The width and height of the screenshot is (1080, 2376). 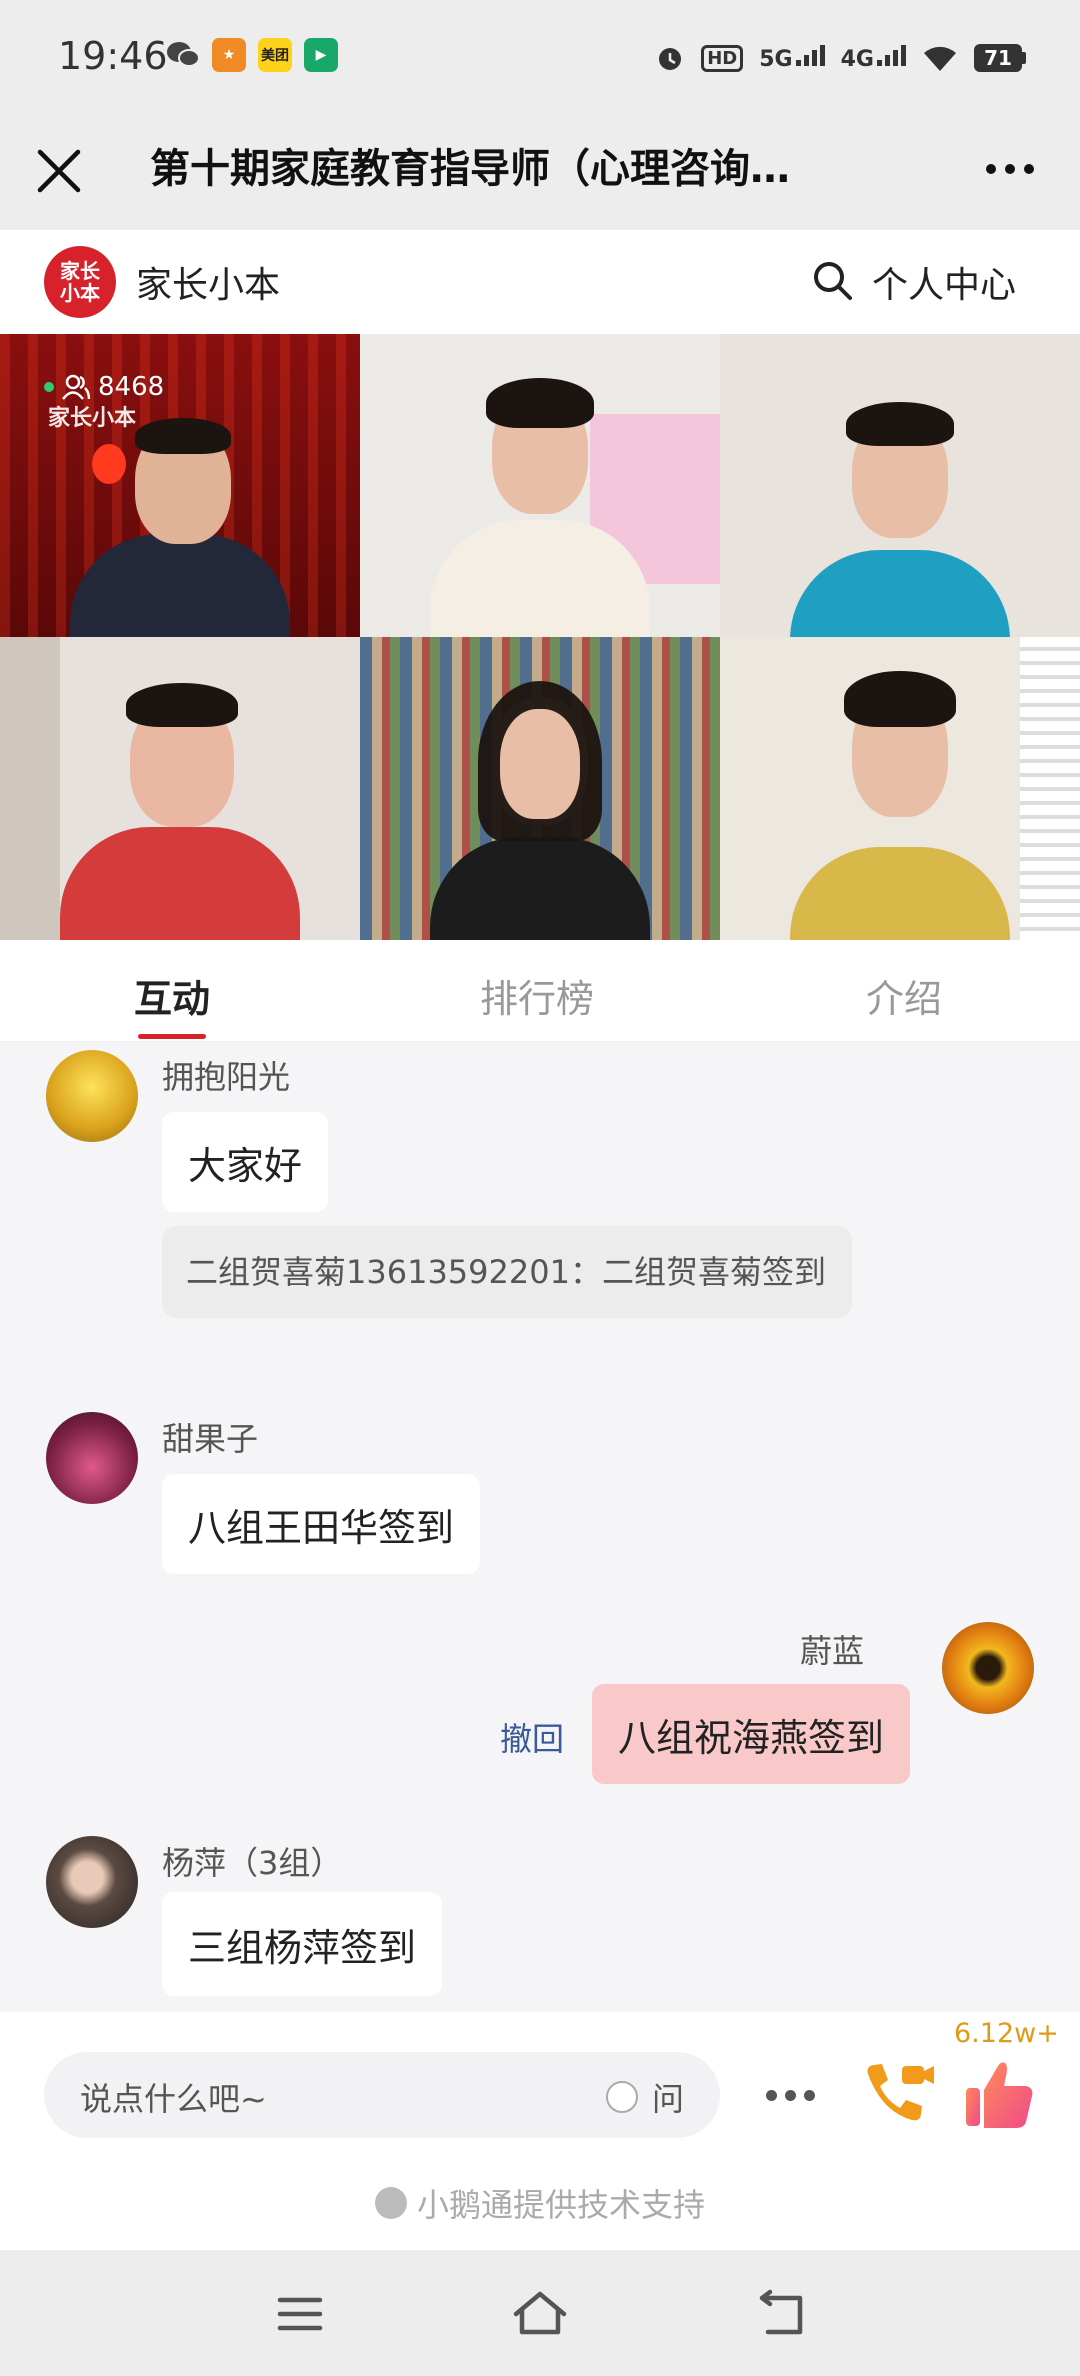 I want to click on signal-5g: 5G, so click(x=792, y=58).